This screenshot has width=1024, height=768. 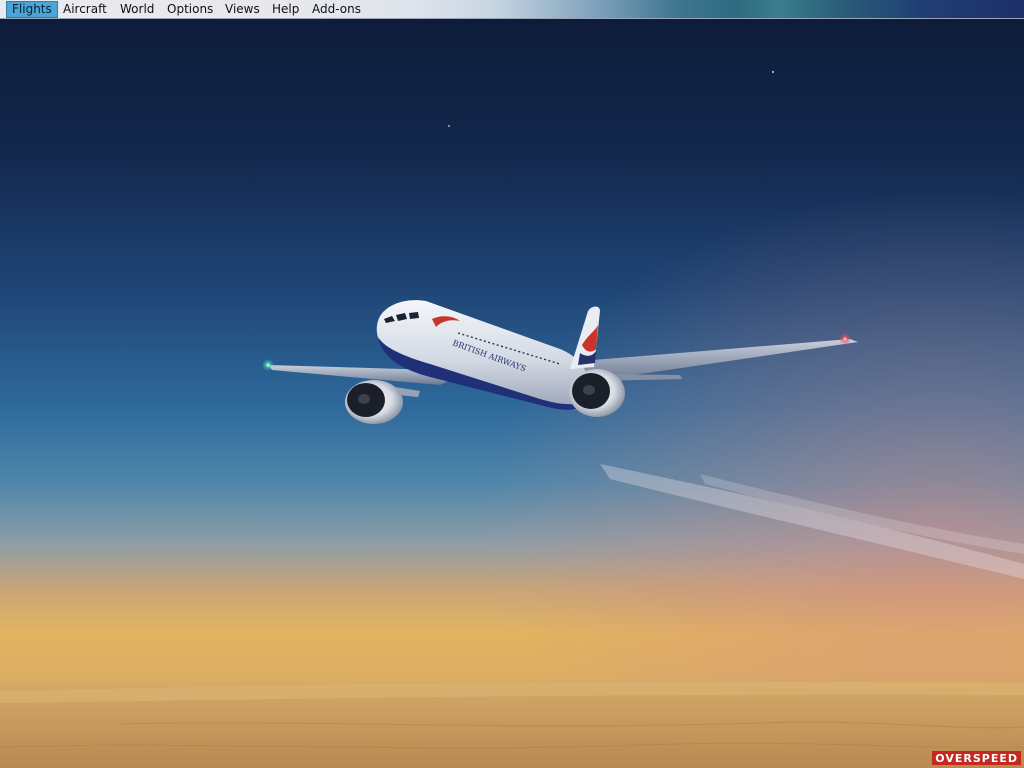 I want to click on menu-help: Help, so click(x=285, y=9).